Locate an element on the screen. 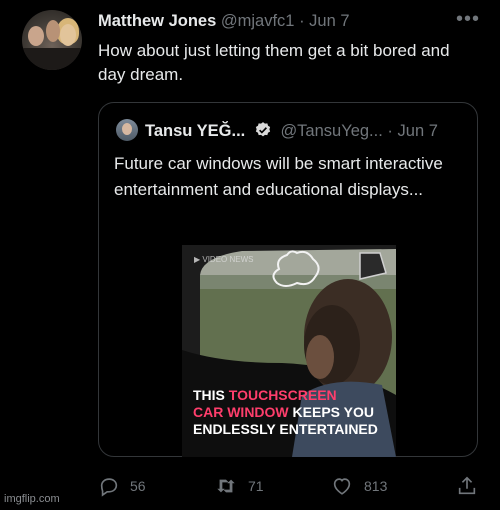 The image size is (500, 510). avatar is located at coordinates (52, 40).